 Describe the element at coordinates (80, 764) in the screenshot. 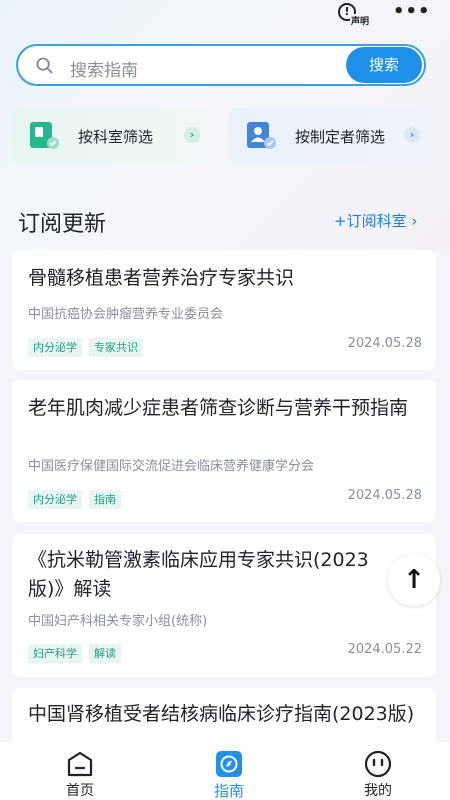

I see `home-icon` at that location.